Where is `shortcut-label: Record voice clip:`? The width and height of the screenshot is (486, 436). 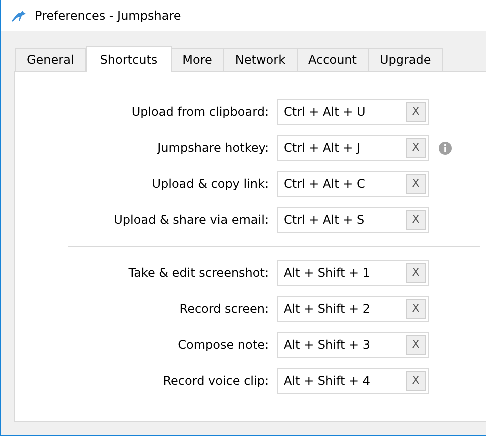 shortcut-label: Record voice clip: is located at coordinates (215, 381).